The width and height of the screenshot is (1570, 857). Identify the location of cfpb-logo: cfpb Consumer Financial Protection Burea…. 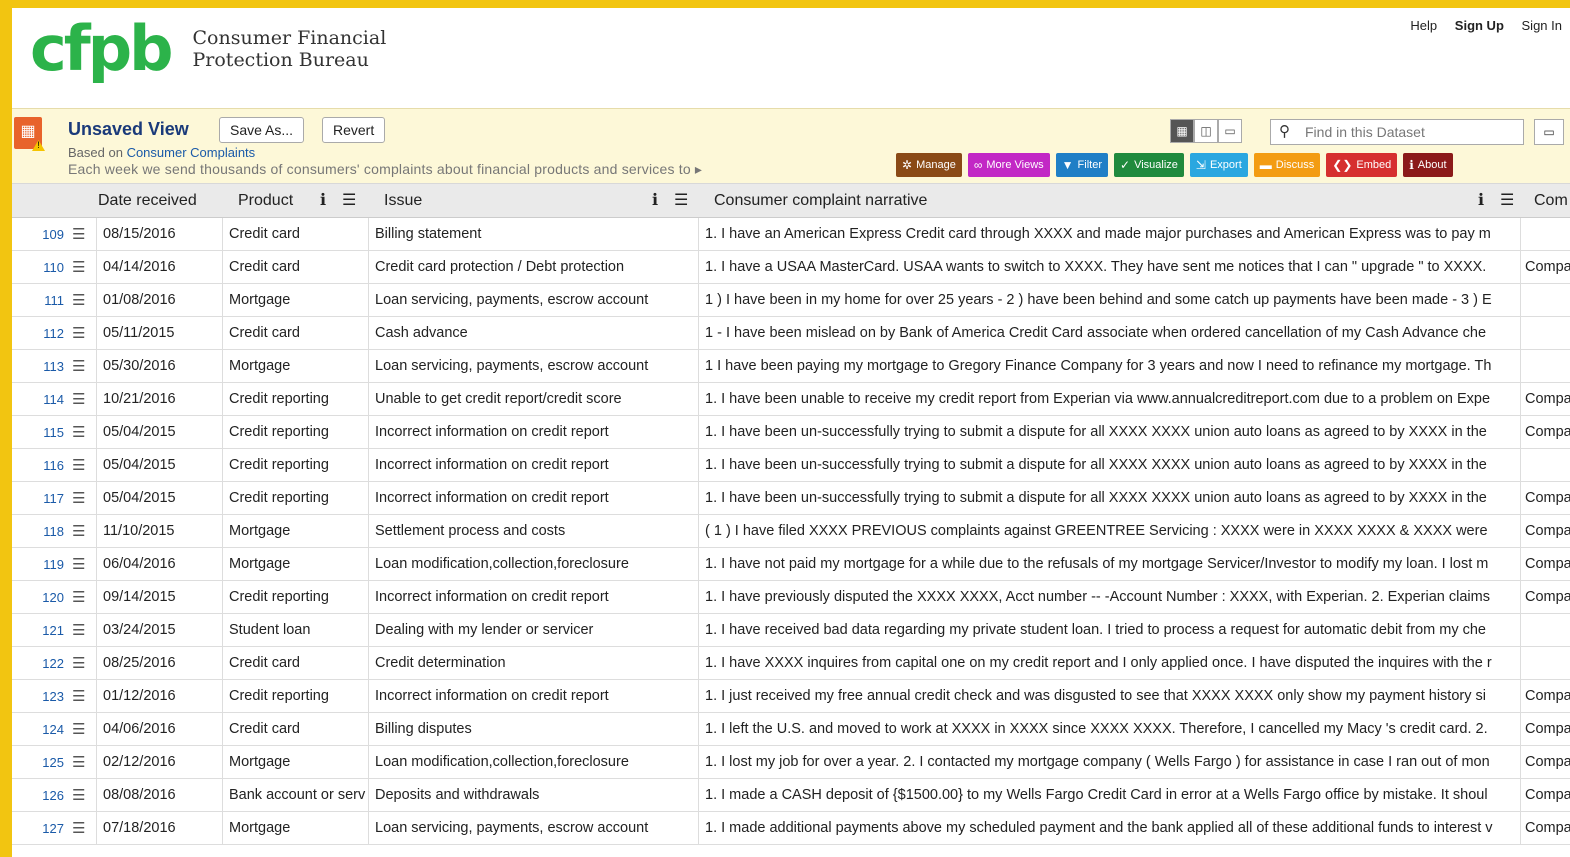
(208, 49).